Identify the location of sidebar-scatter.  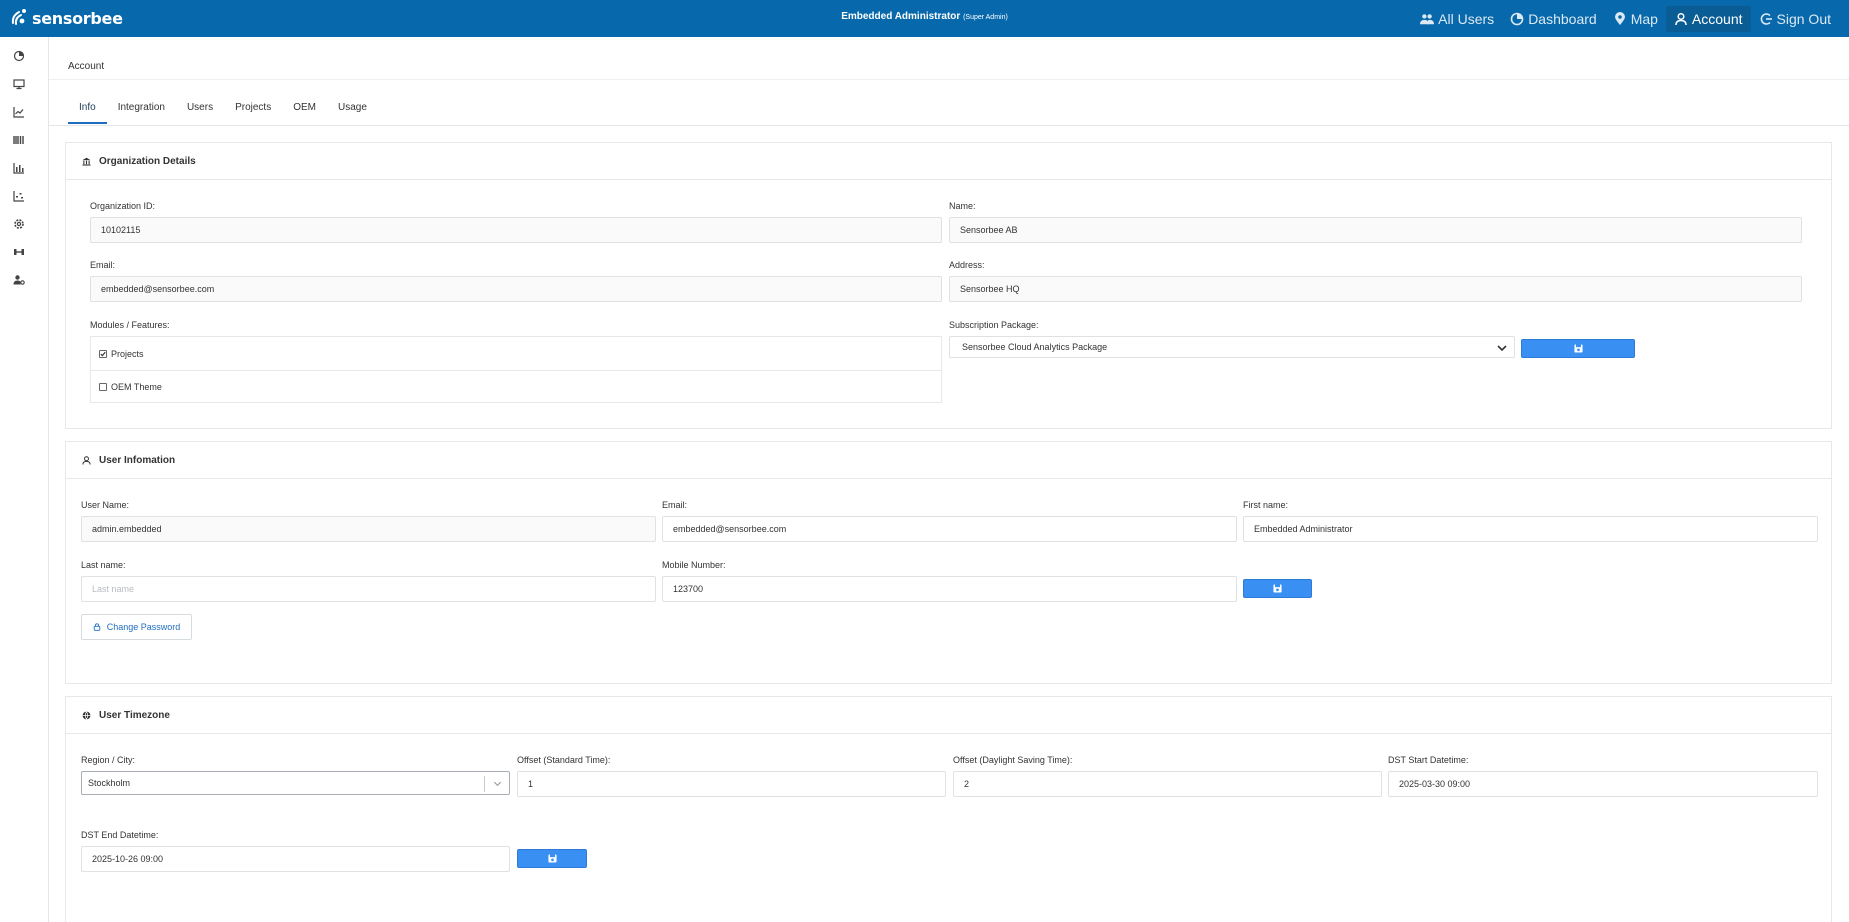
(19, 196).